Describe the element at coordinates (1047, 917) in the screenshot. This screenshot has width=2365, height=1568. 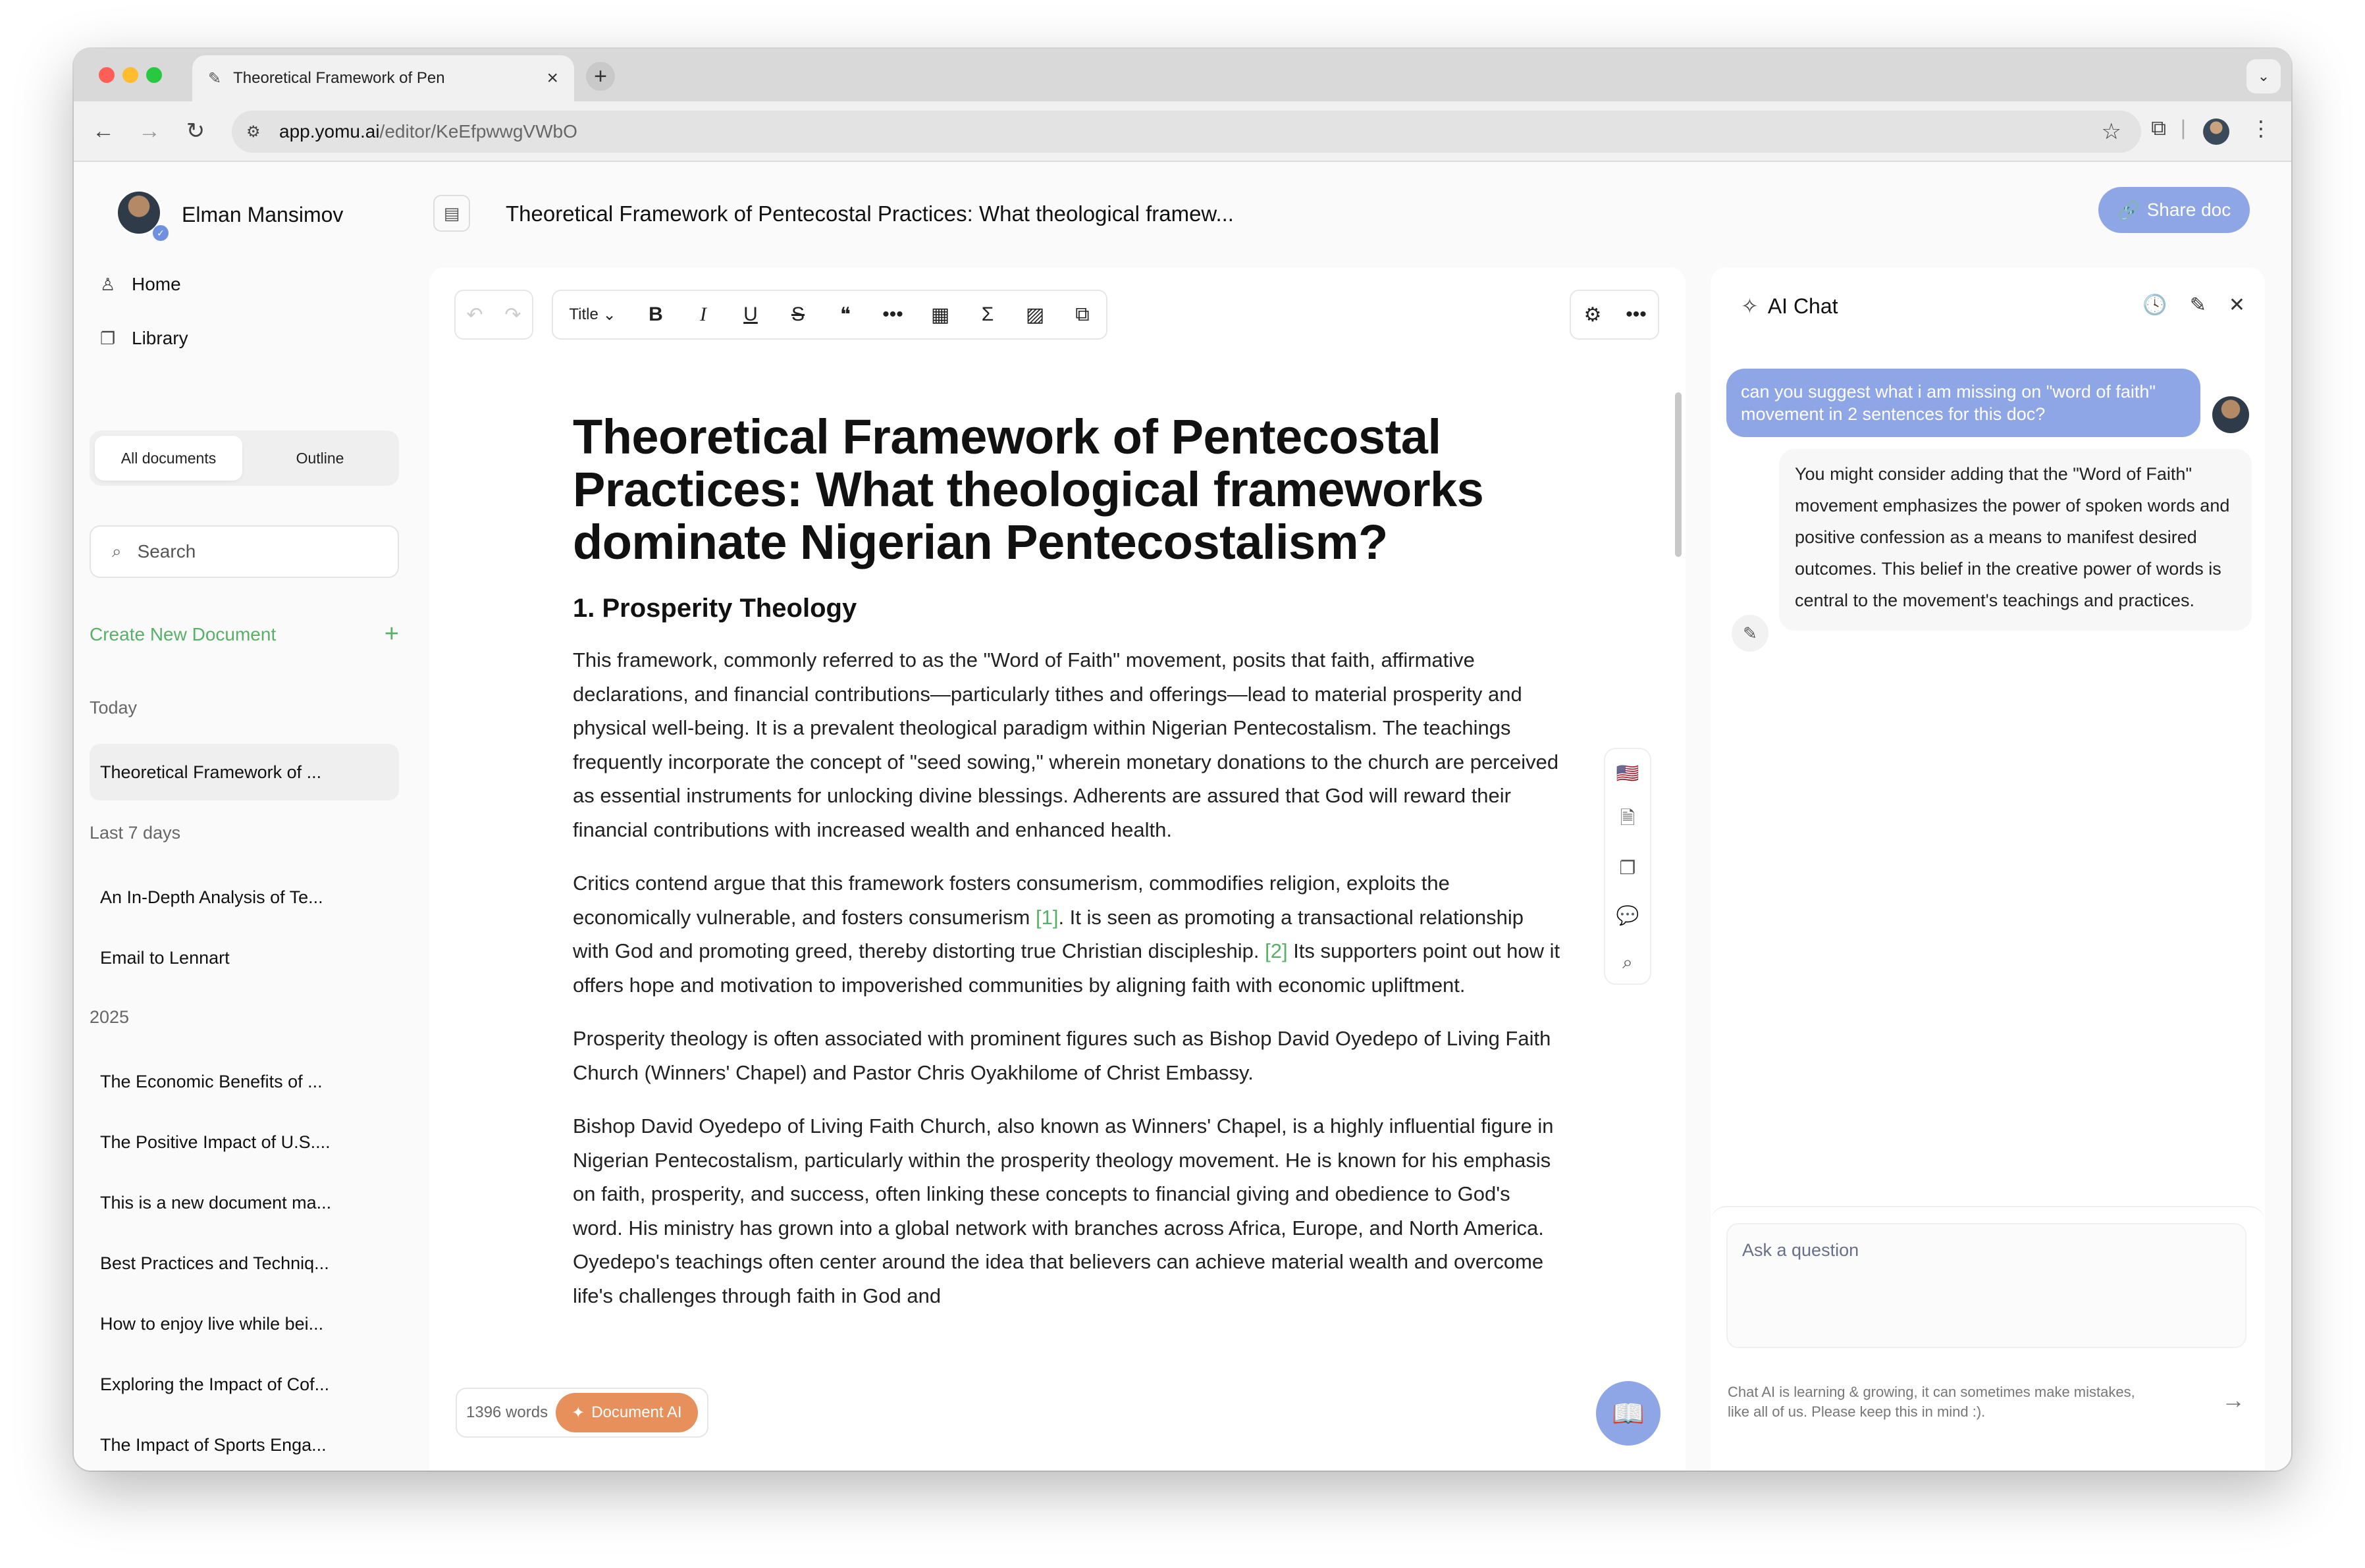
I see `citation-link: [1]` at that location.